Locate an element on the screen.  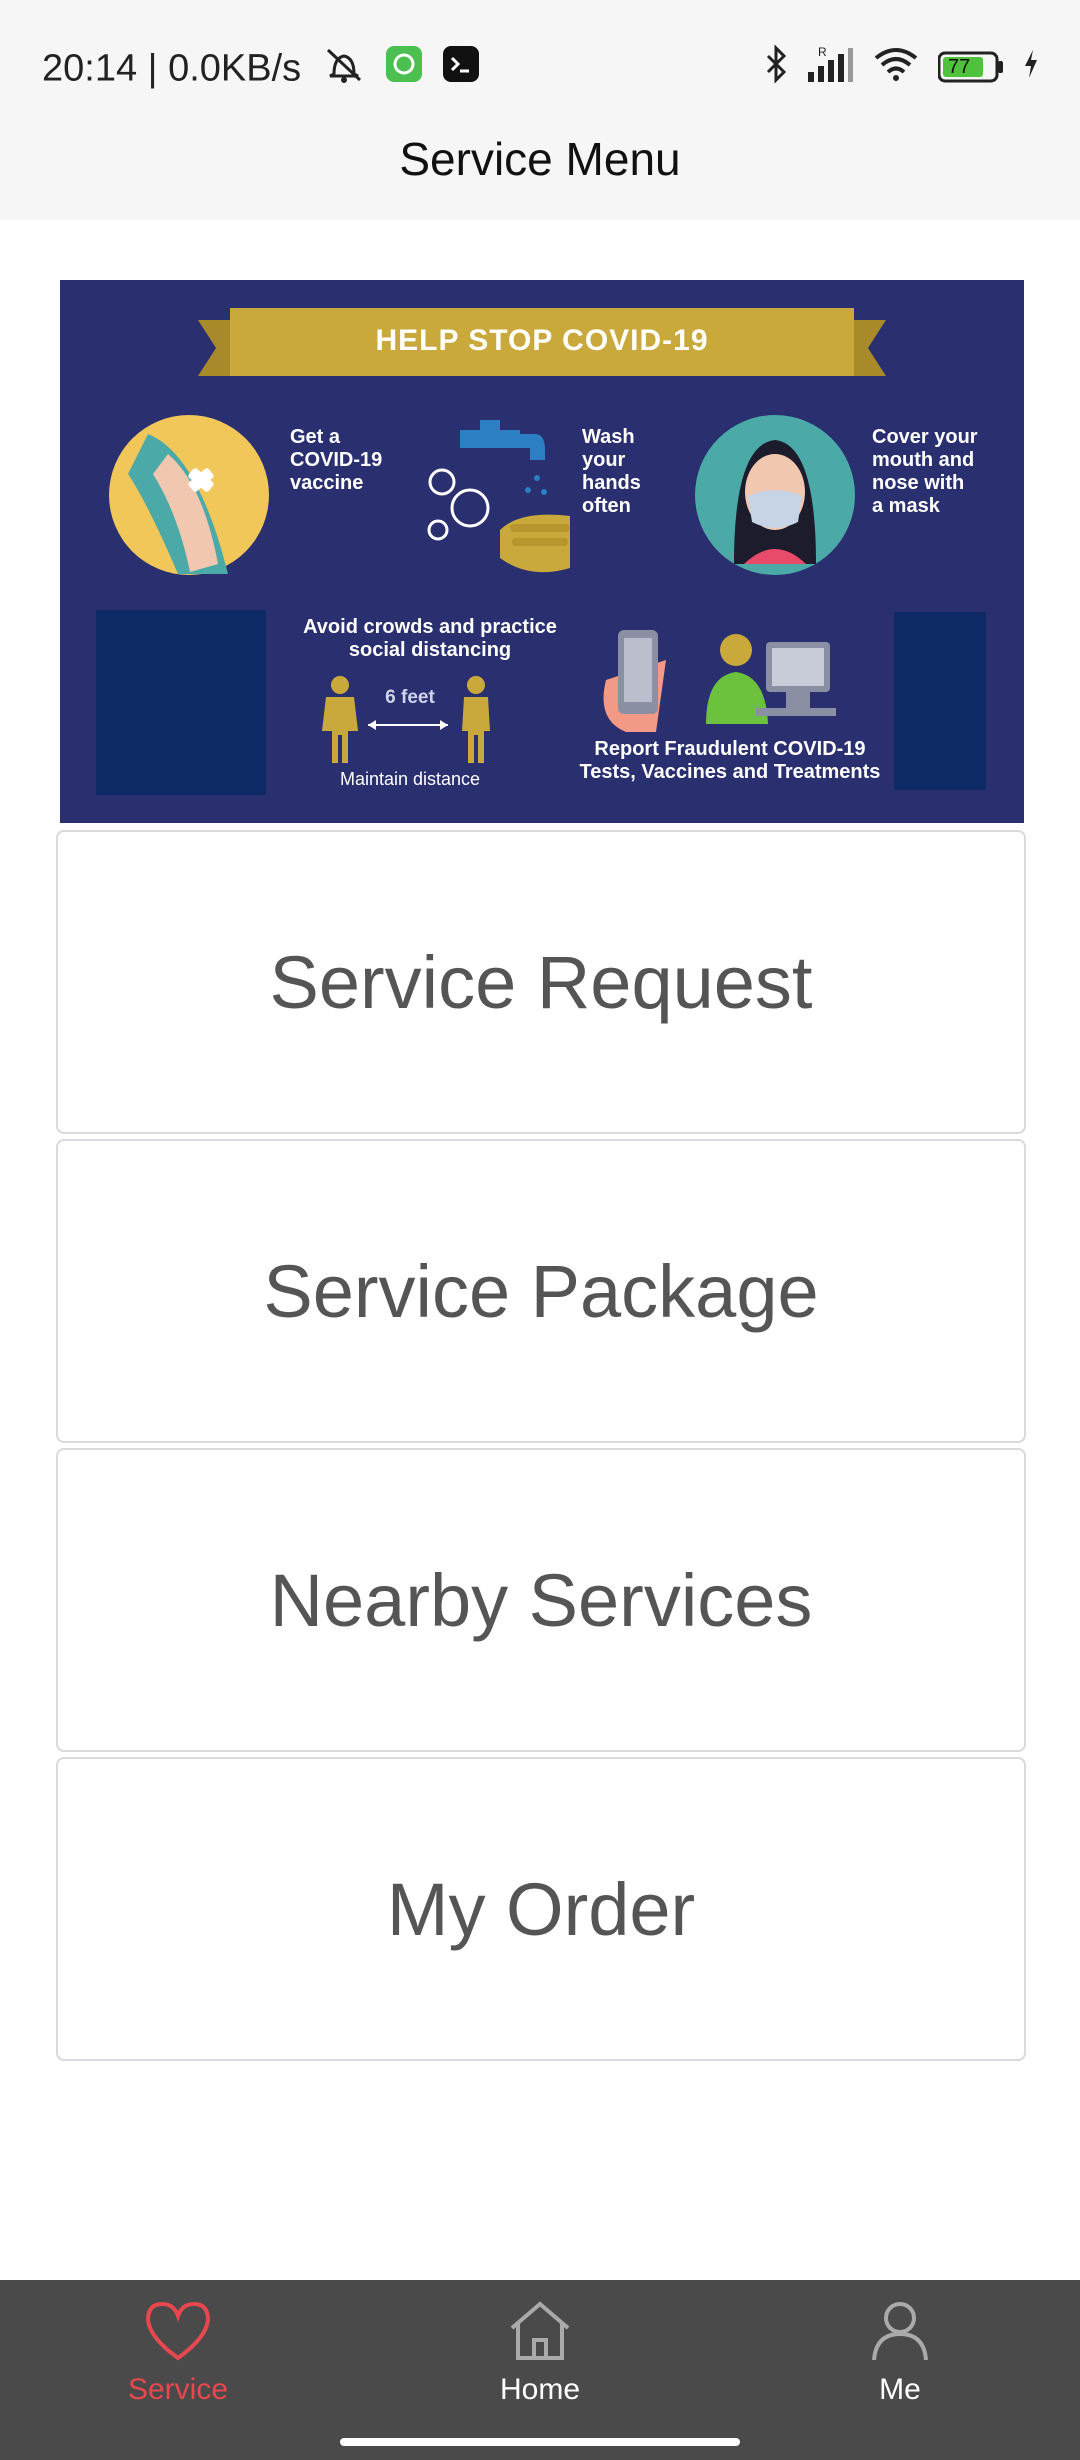
nearby-services-button: Nearby Services is located at coordinates (541, 1600).